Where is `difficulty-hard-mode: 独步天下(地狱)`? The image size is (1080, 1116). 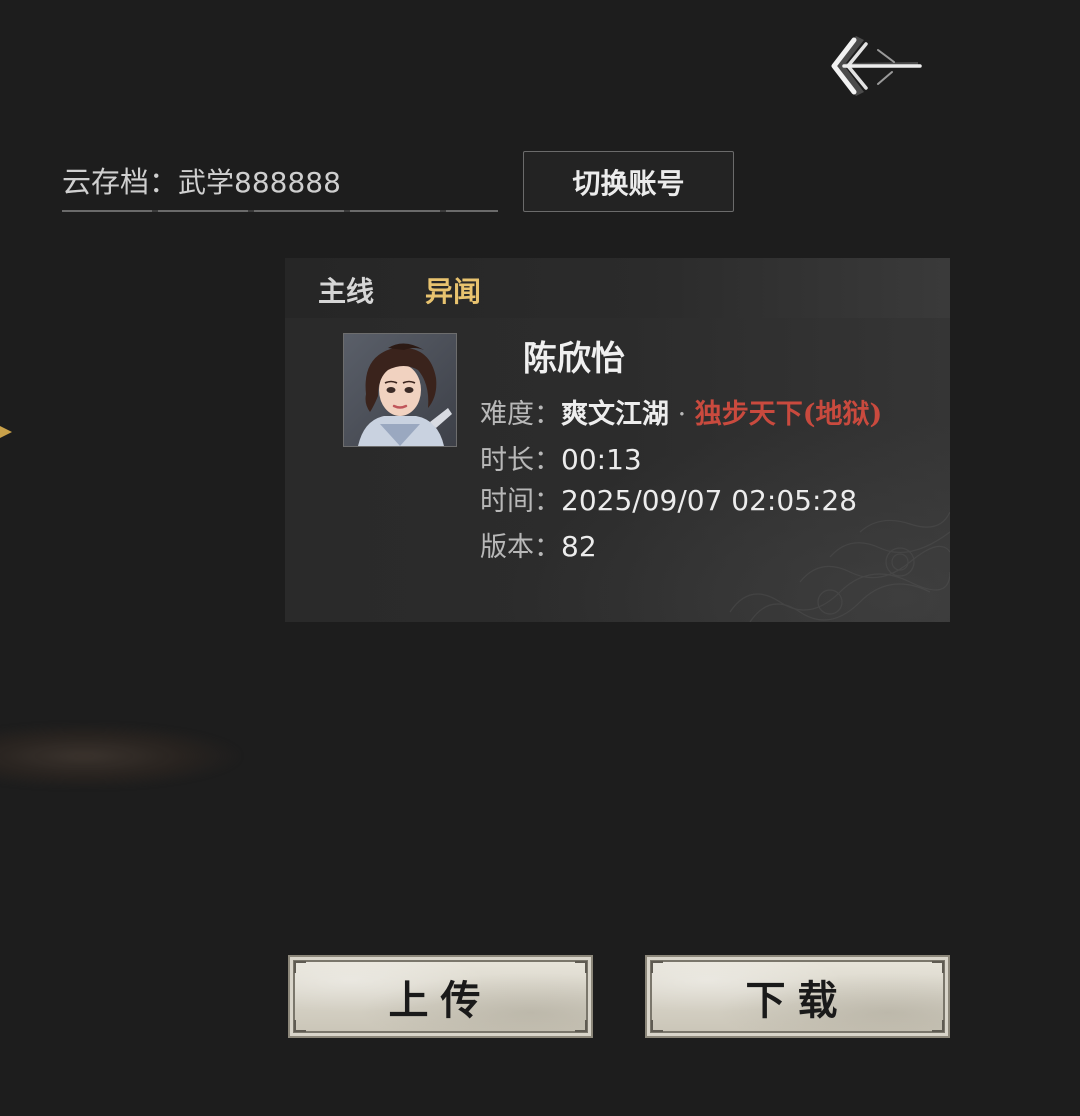
difficulty-hard-mode: 独步天下(地狱) is located at coordinates (788, 414).